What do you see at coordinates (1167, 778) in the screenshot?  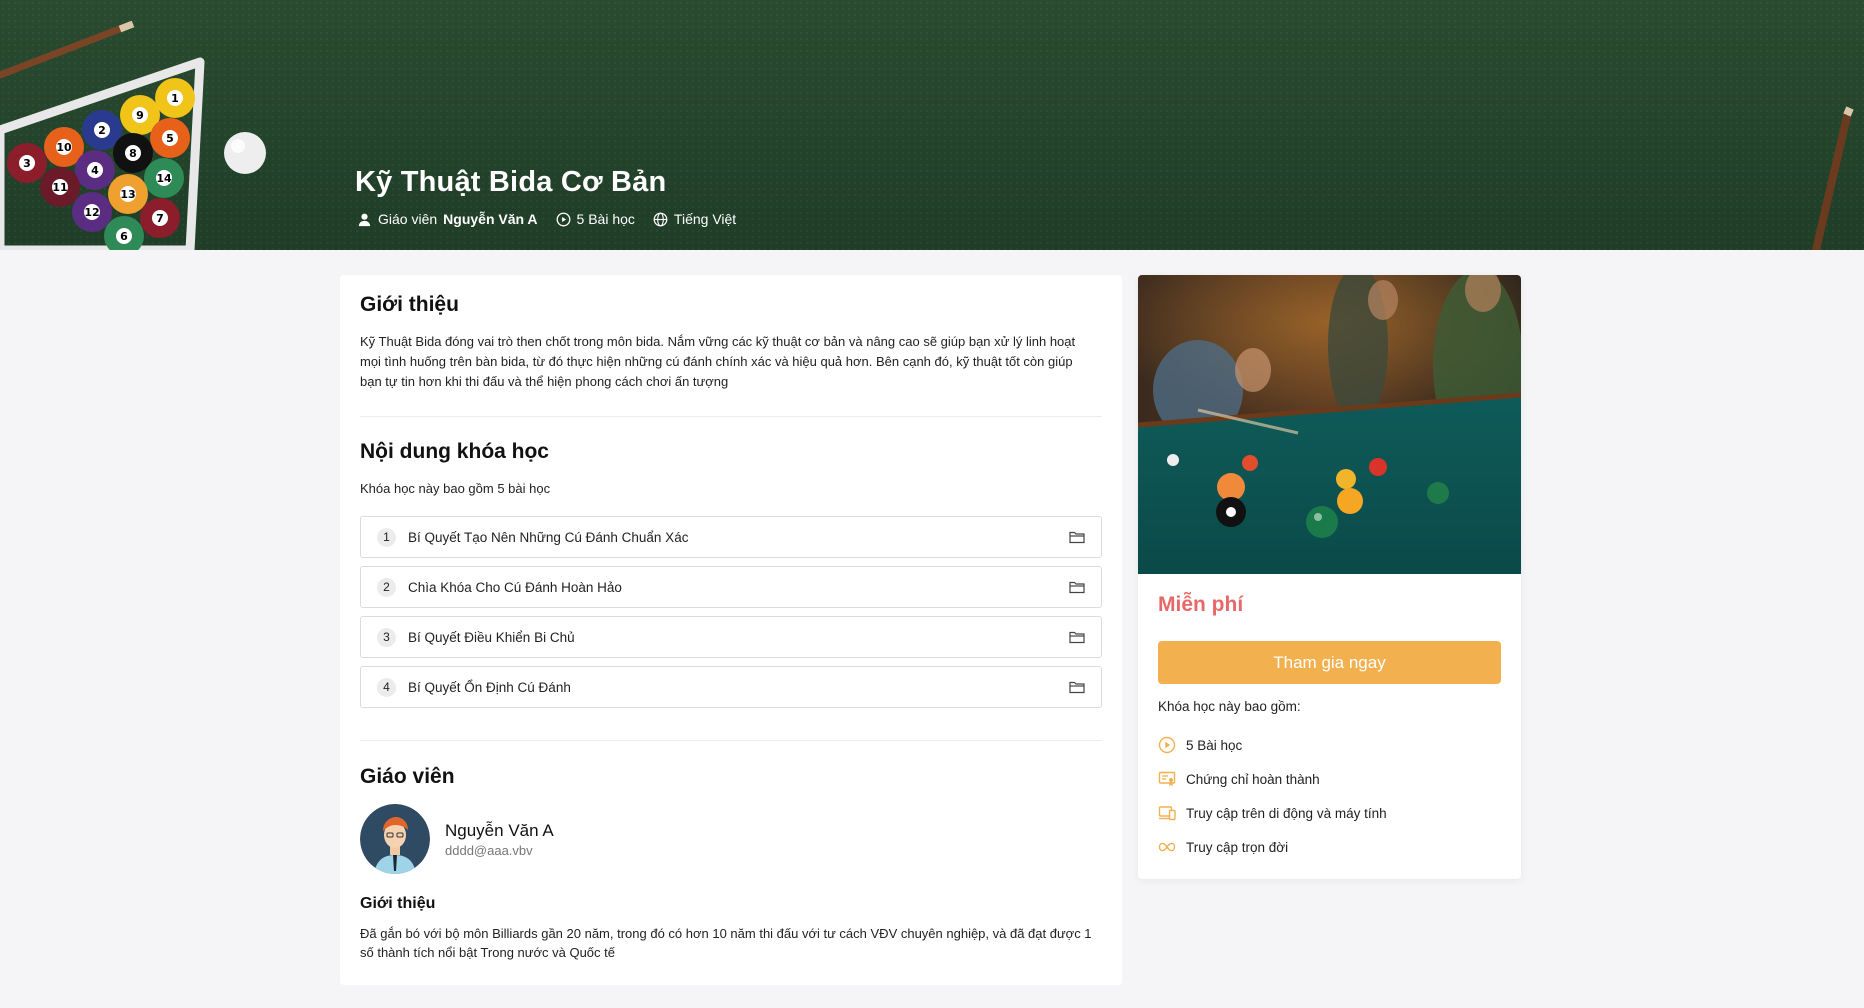 I see `certificate-icon` at bounding box center [1167, 778].